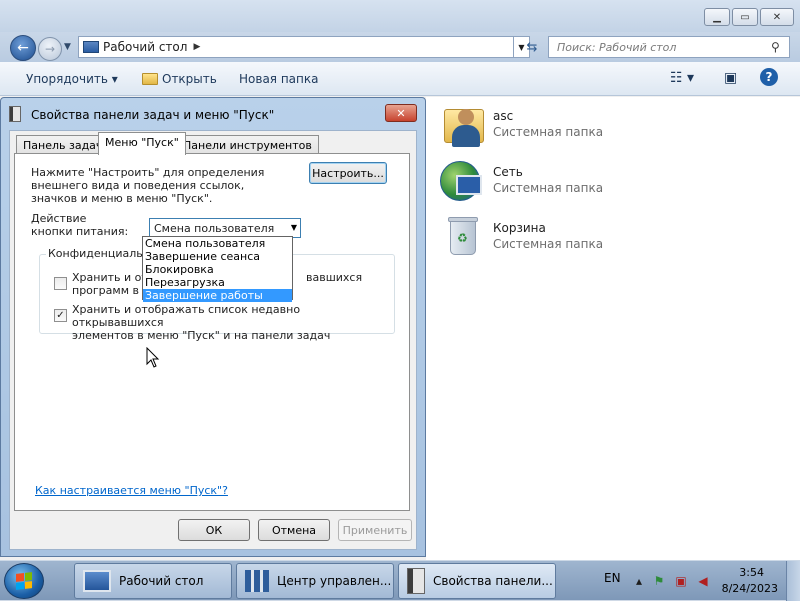  I want to click on new-folder-button: Новая папка, so click(278, 79).